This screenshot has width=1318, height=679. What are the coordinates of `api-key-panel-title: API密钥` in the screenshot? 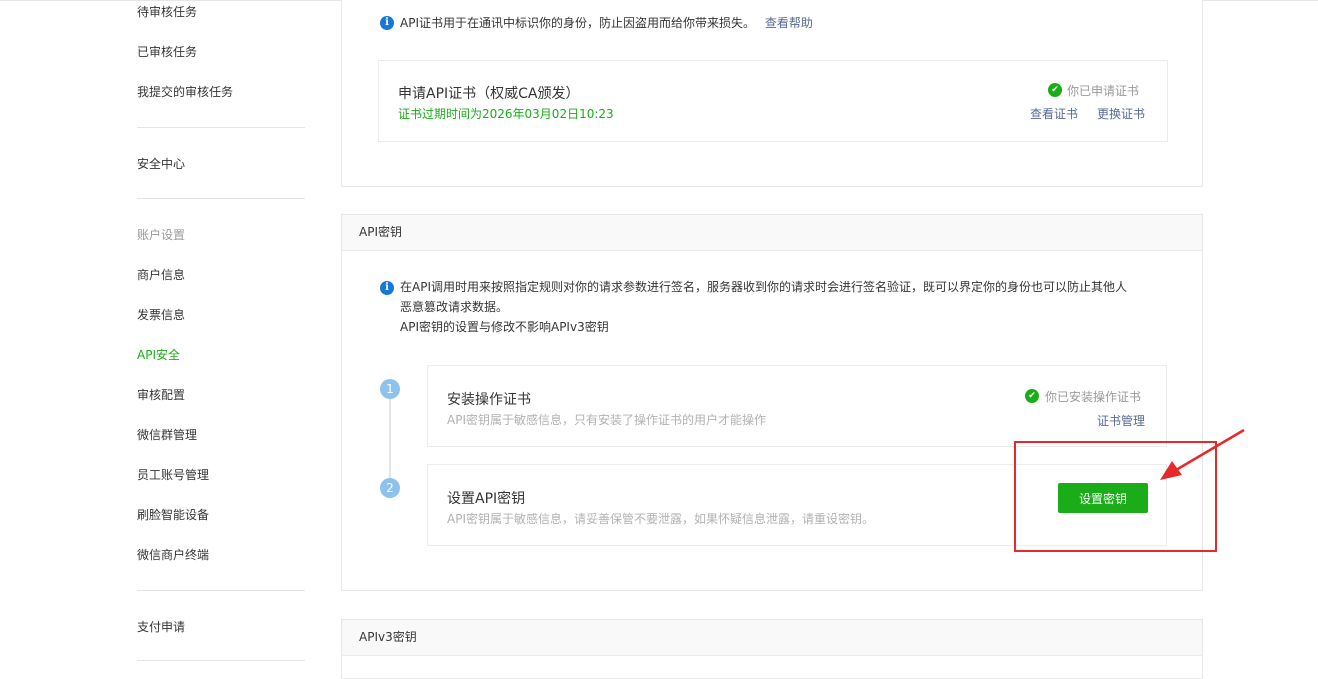 It's located at (772, 233).